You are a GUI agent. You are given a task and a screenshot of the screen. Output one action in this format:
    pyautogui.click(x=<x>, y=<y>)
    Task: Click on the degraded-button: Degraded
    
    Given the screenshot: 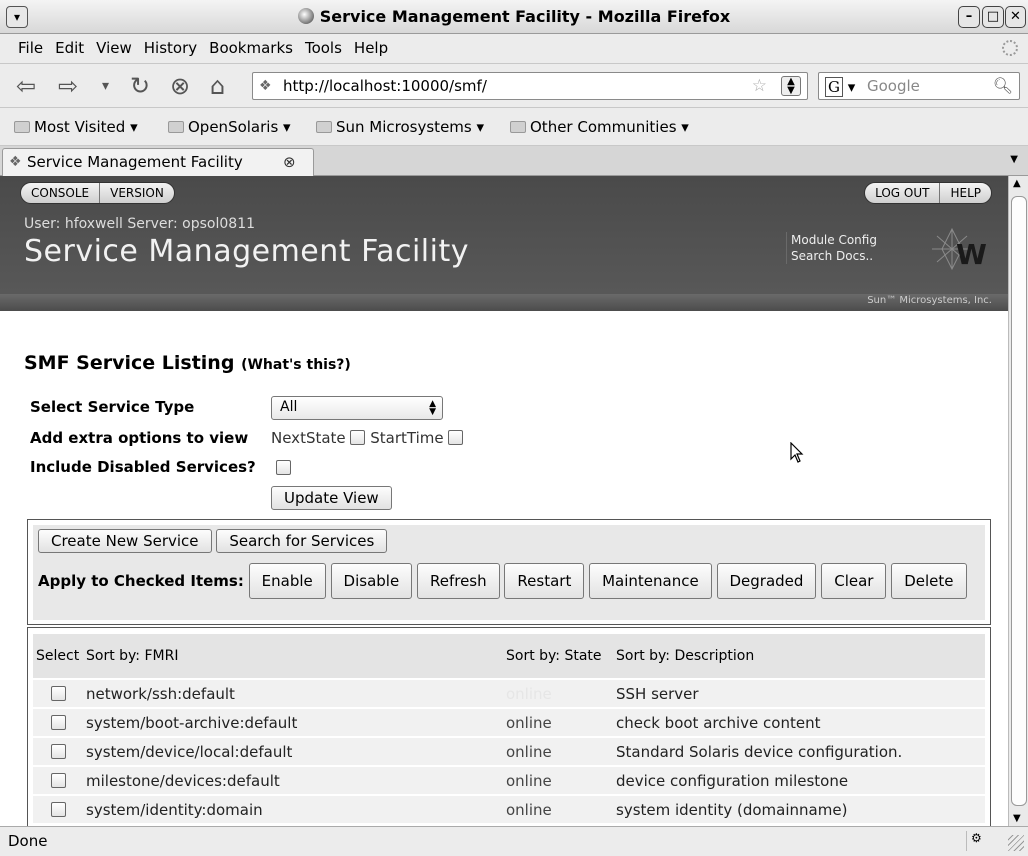 What is the action you would take?
    pyautogui.click(x=766, y=581)
    